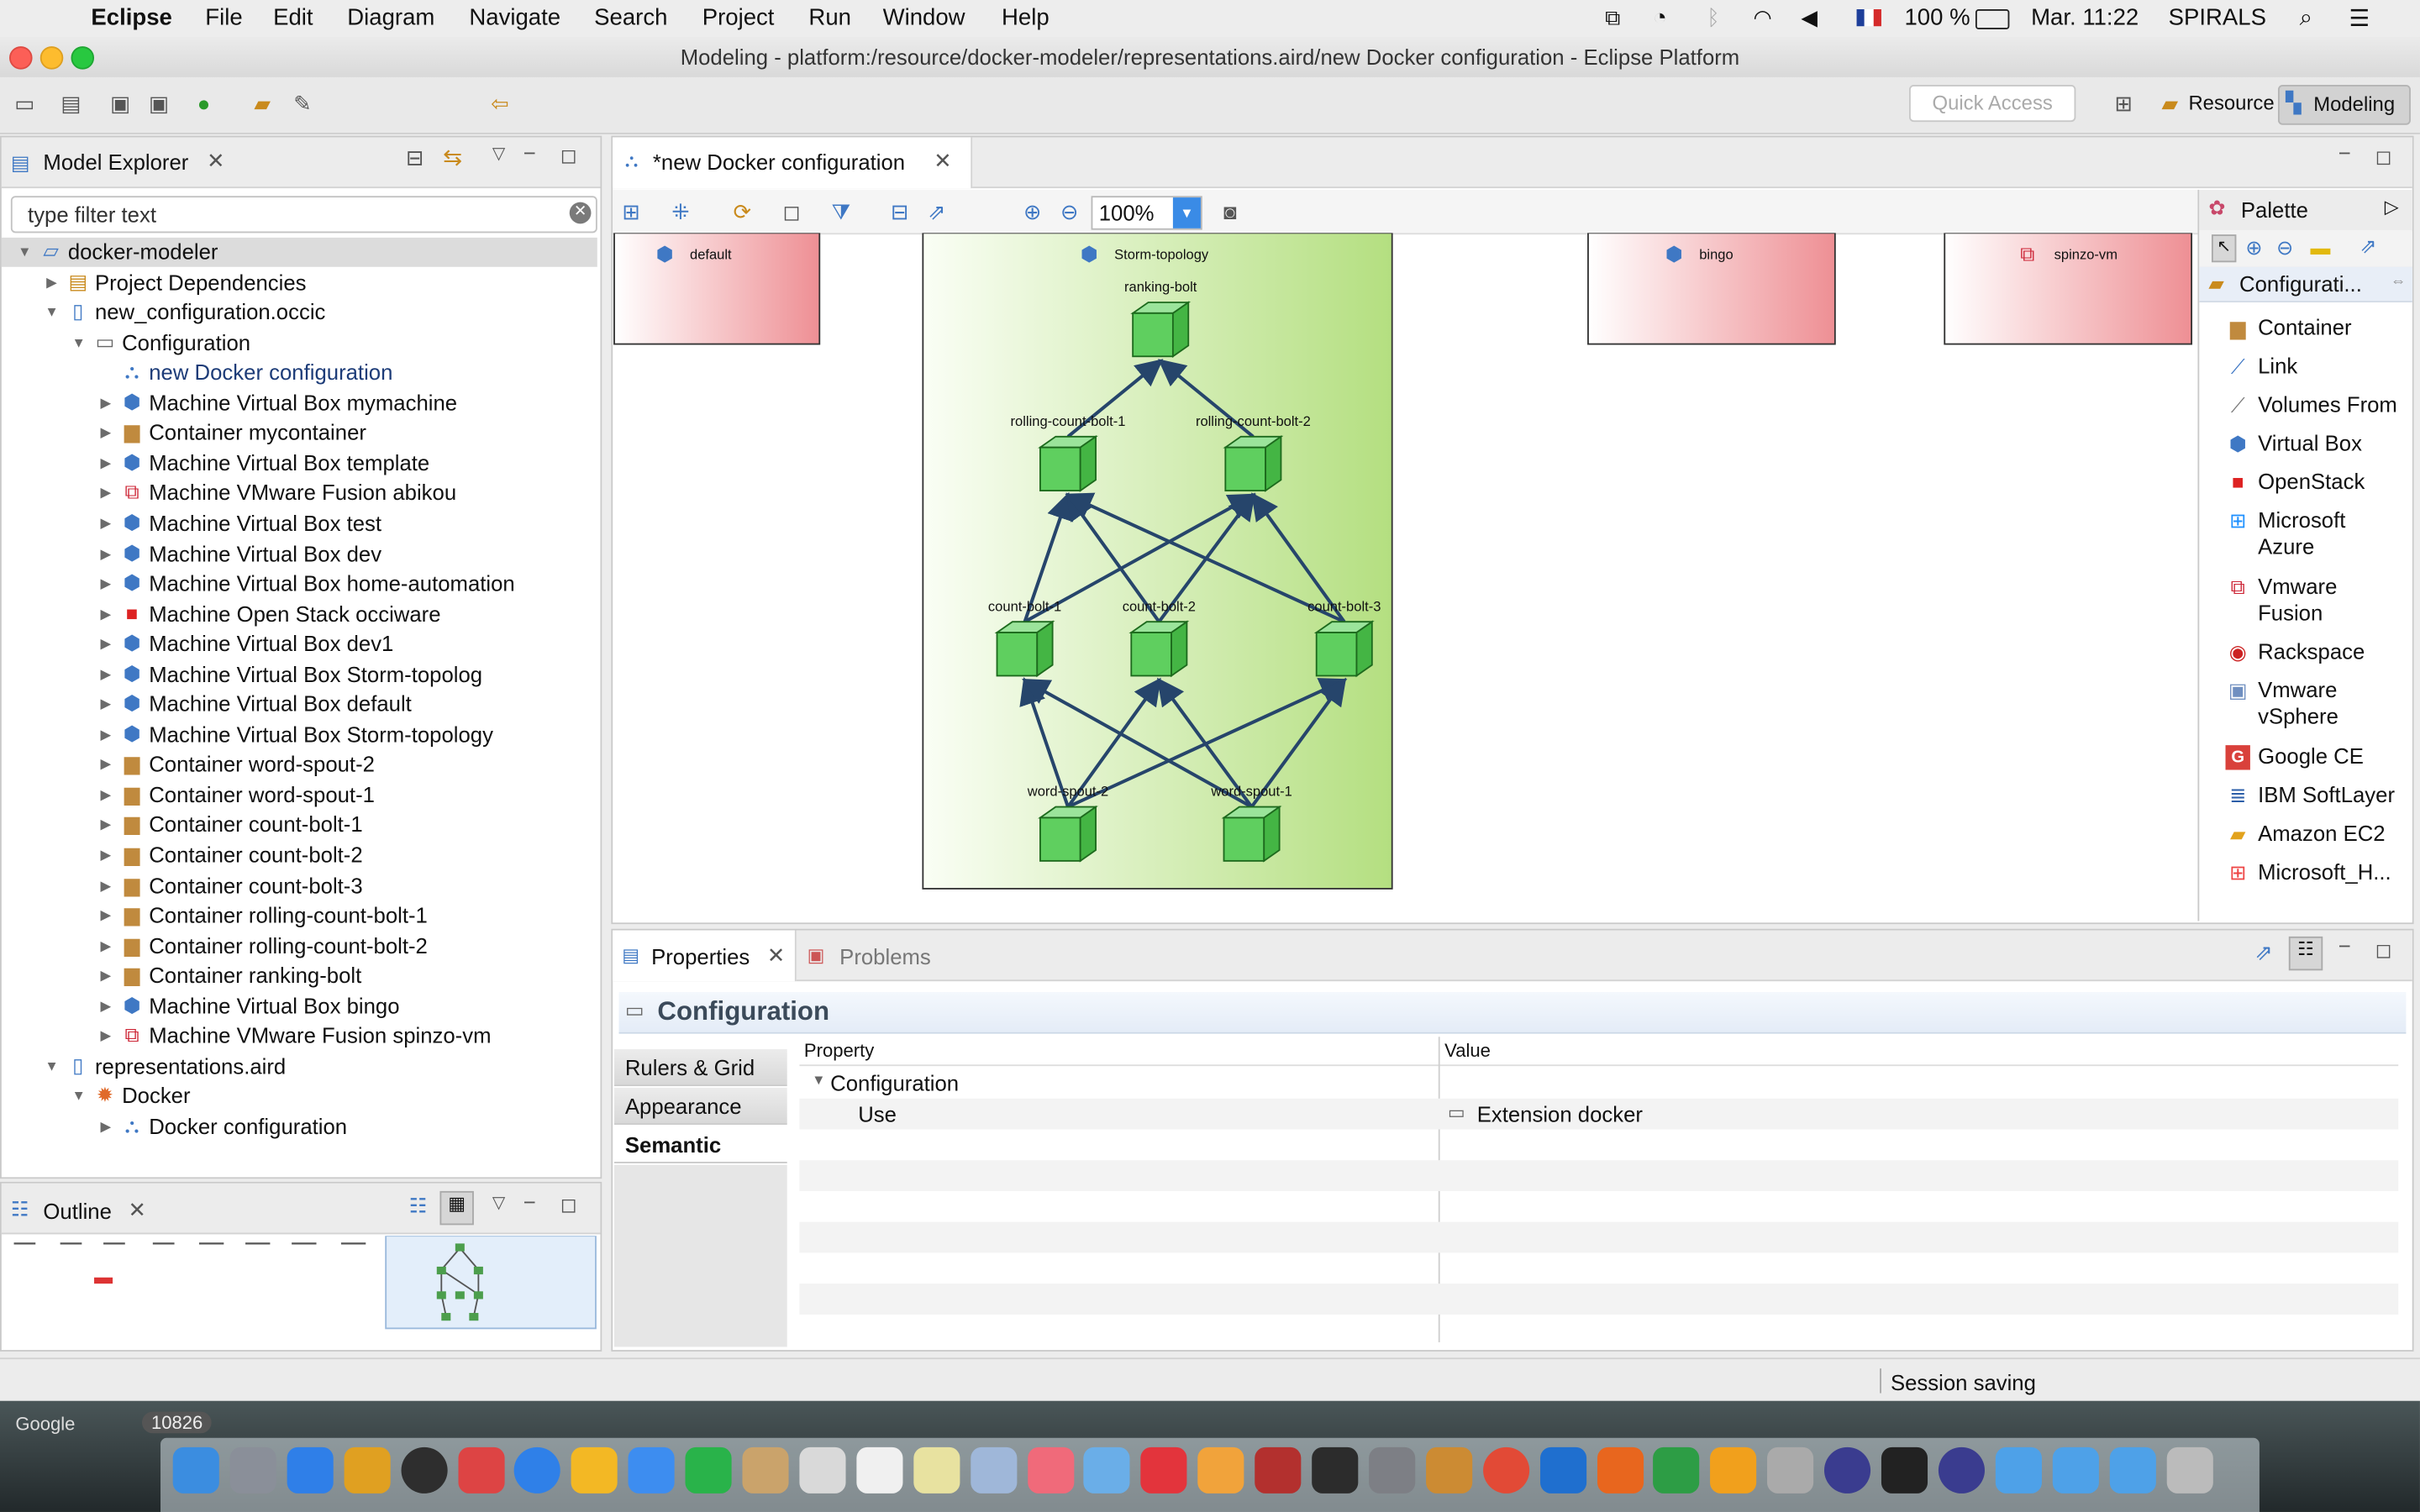 The width and height of the screenshot is (2420, 1512). Describe the element at coordinates (299, 1006) in the screenshot. I see `tree-item: ▶ ⬢ Machine Virtual Box bingo` at that location.